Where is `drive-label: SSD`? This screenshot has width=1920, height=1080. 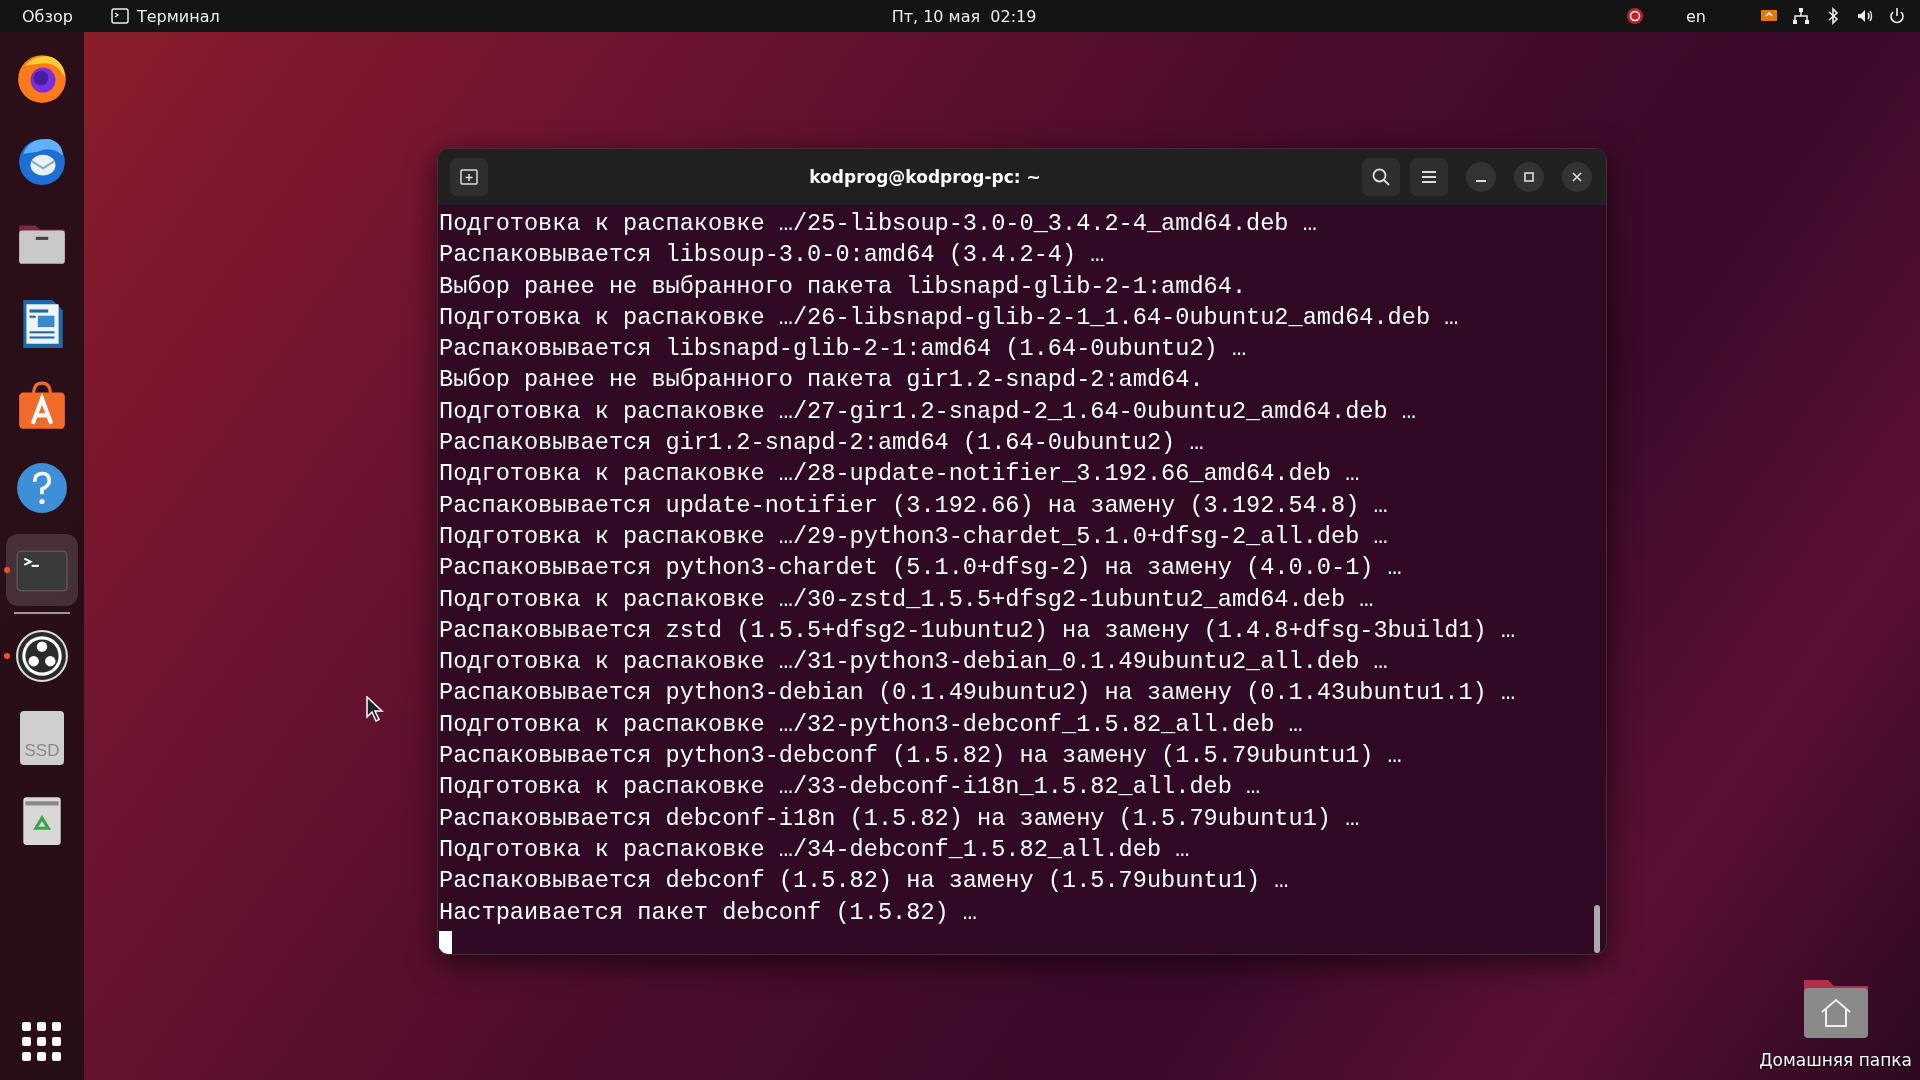 drive-label: SSD is located at coordinates (42, 751).